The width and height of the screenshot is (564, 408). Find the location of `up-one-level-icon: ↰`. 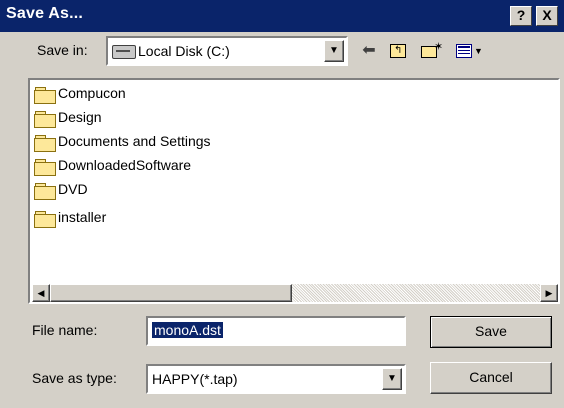

up-one-level-icon: ↰ is located at coordinates (398, 51).